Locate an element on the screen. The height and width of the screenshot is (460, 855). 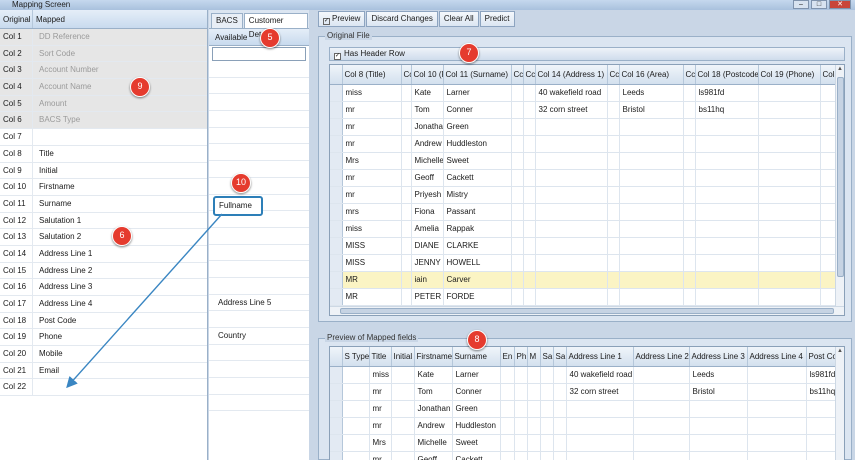
column-header: Col 18 (Postcode) is located at coordinates (727, 75).